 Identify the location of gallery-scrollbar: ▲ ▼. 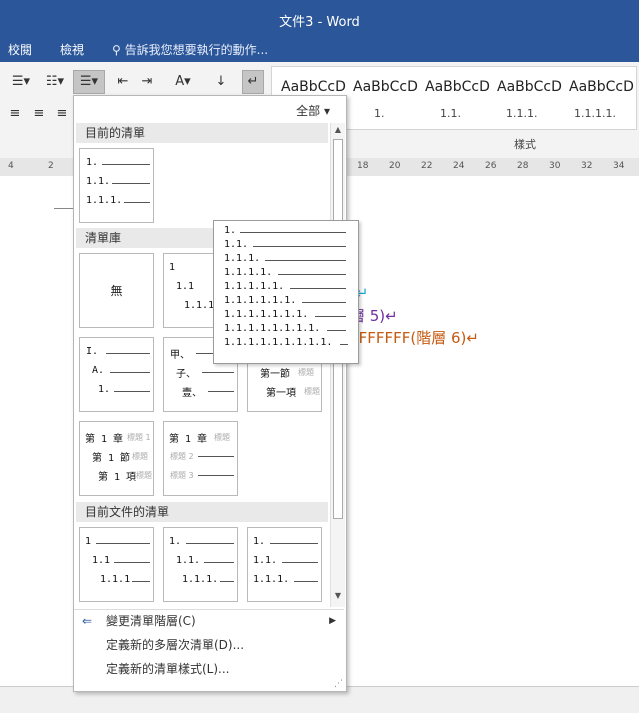
(337, 365).